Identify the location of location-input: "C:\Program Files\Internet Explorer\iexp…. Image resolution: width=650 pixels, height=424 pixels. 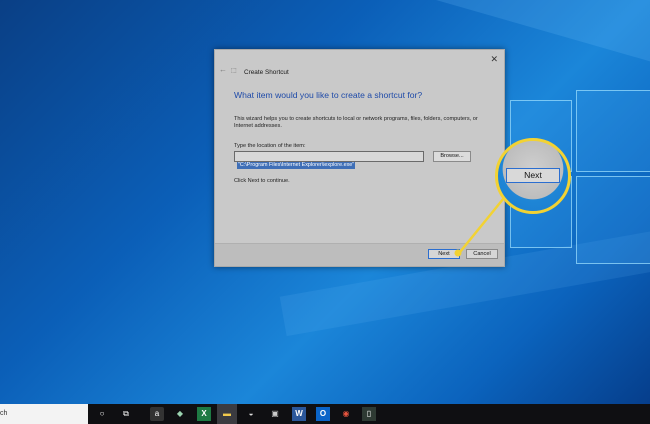
(329, 160).